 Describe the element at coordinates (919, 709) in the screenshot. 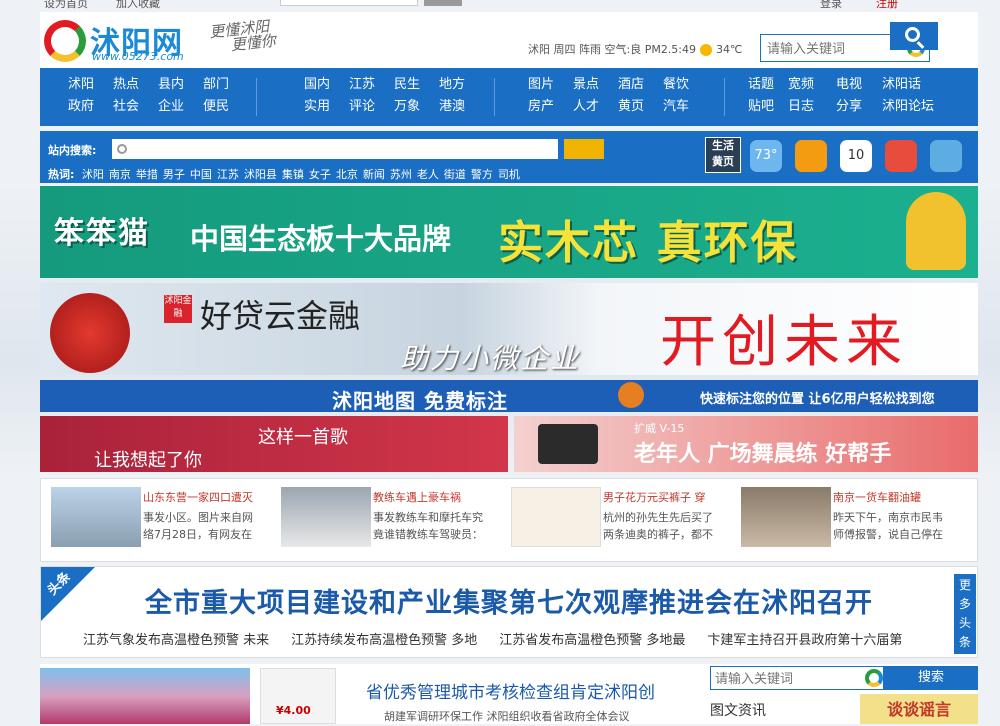

I see `rumor-banner: 谈谈谣言` at that location.